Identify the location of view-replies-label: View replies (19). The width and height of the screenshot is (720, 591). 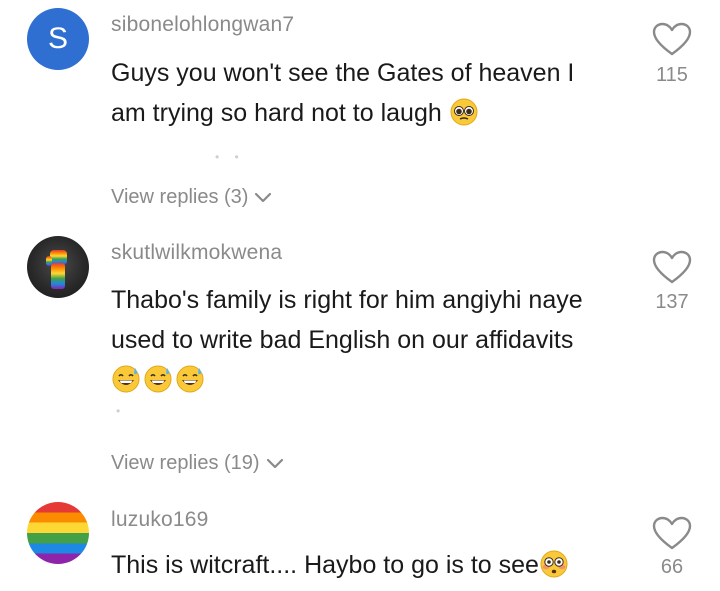
(185, 463).